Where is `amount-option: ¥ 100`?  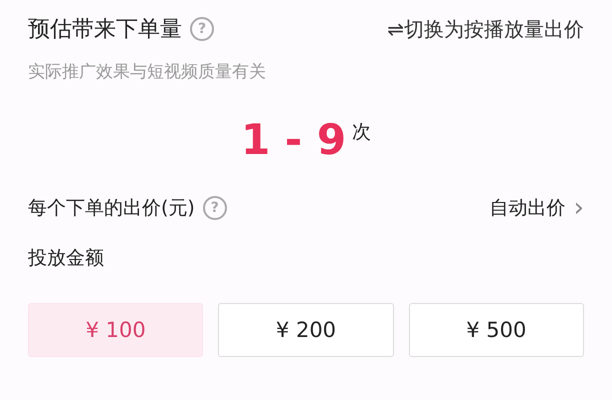 amount-option: ¥ 100 is located at coordinates (116, 330).